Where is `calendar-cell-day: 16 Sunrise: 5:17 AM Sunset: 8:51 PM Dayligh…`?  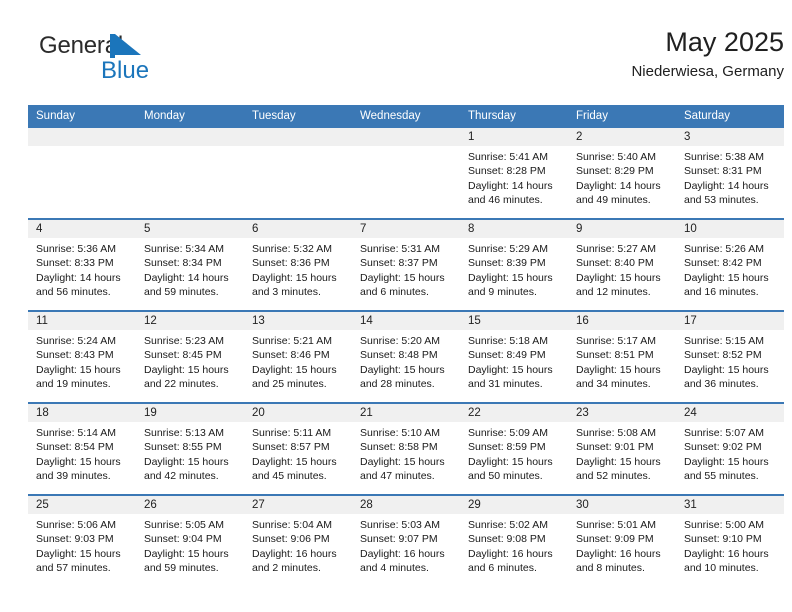 calendar-cell-day: 16 Sunrise: 5:17 AM Sunset: 8:51 PM Dayligh… is located at coordinates (622, 356).